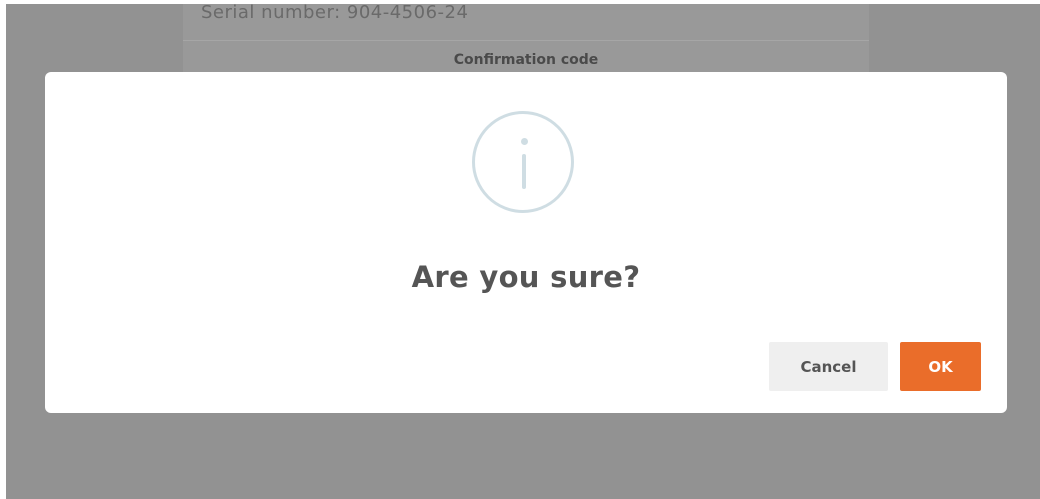 The image size is (1040, 499). I want to click on confirmation-code-label: Confirmation code, so click(526, 60).